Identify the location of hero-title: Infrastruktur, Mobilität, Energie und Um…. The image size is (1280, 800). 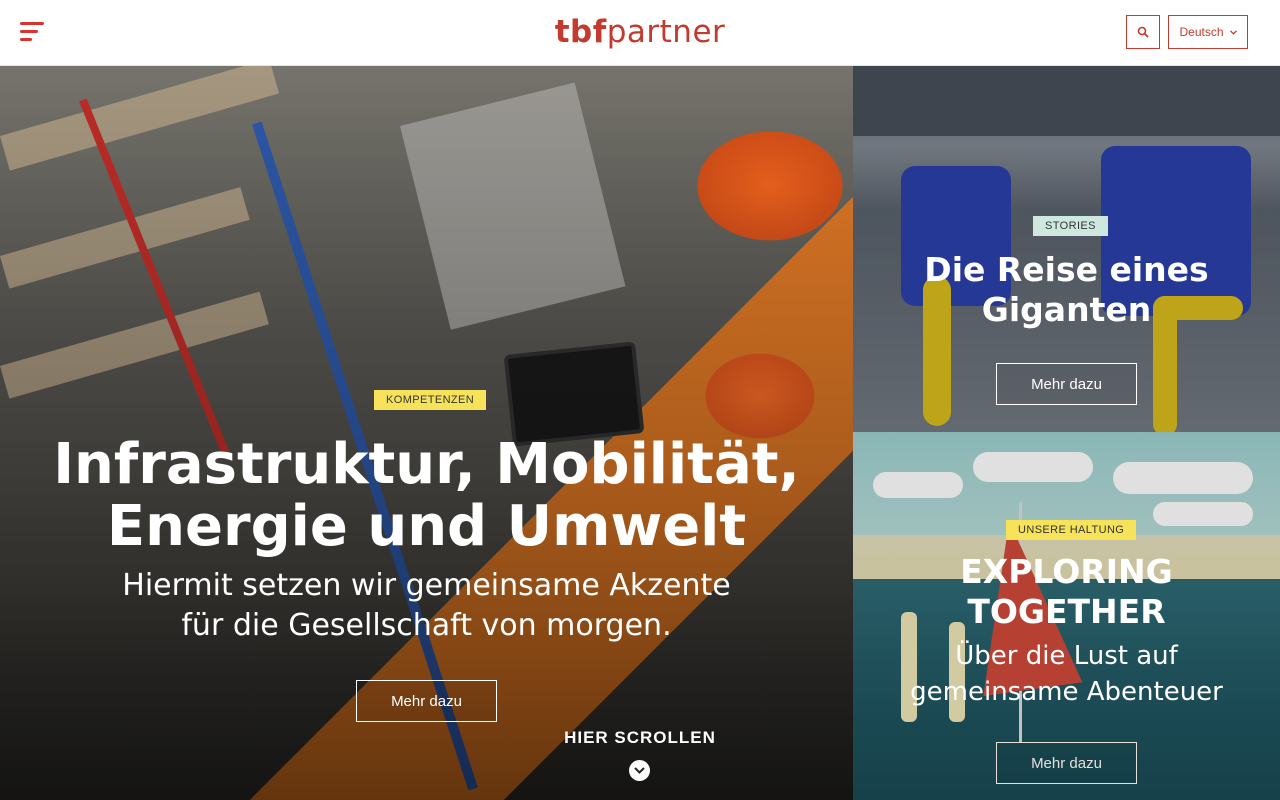
(426, 496).